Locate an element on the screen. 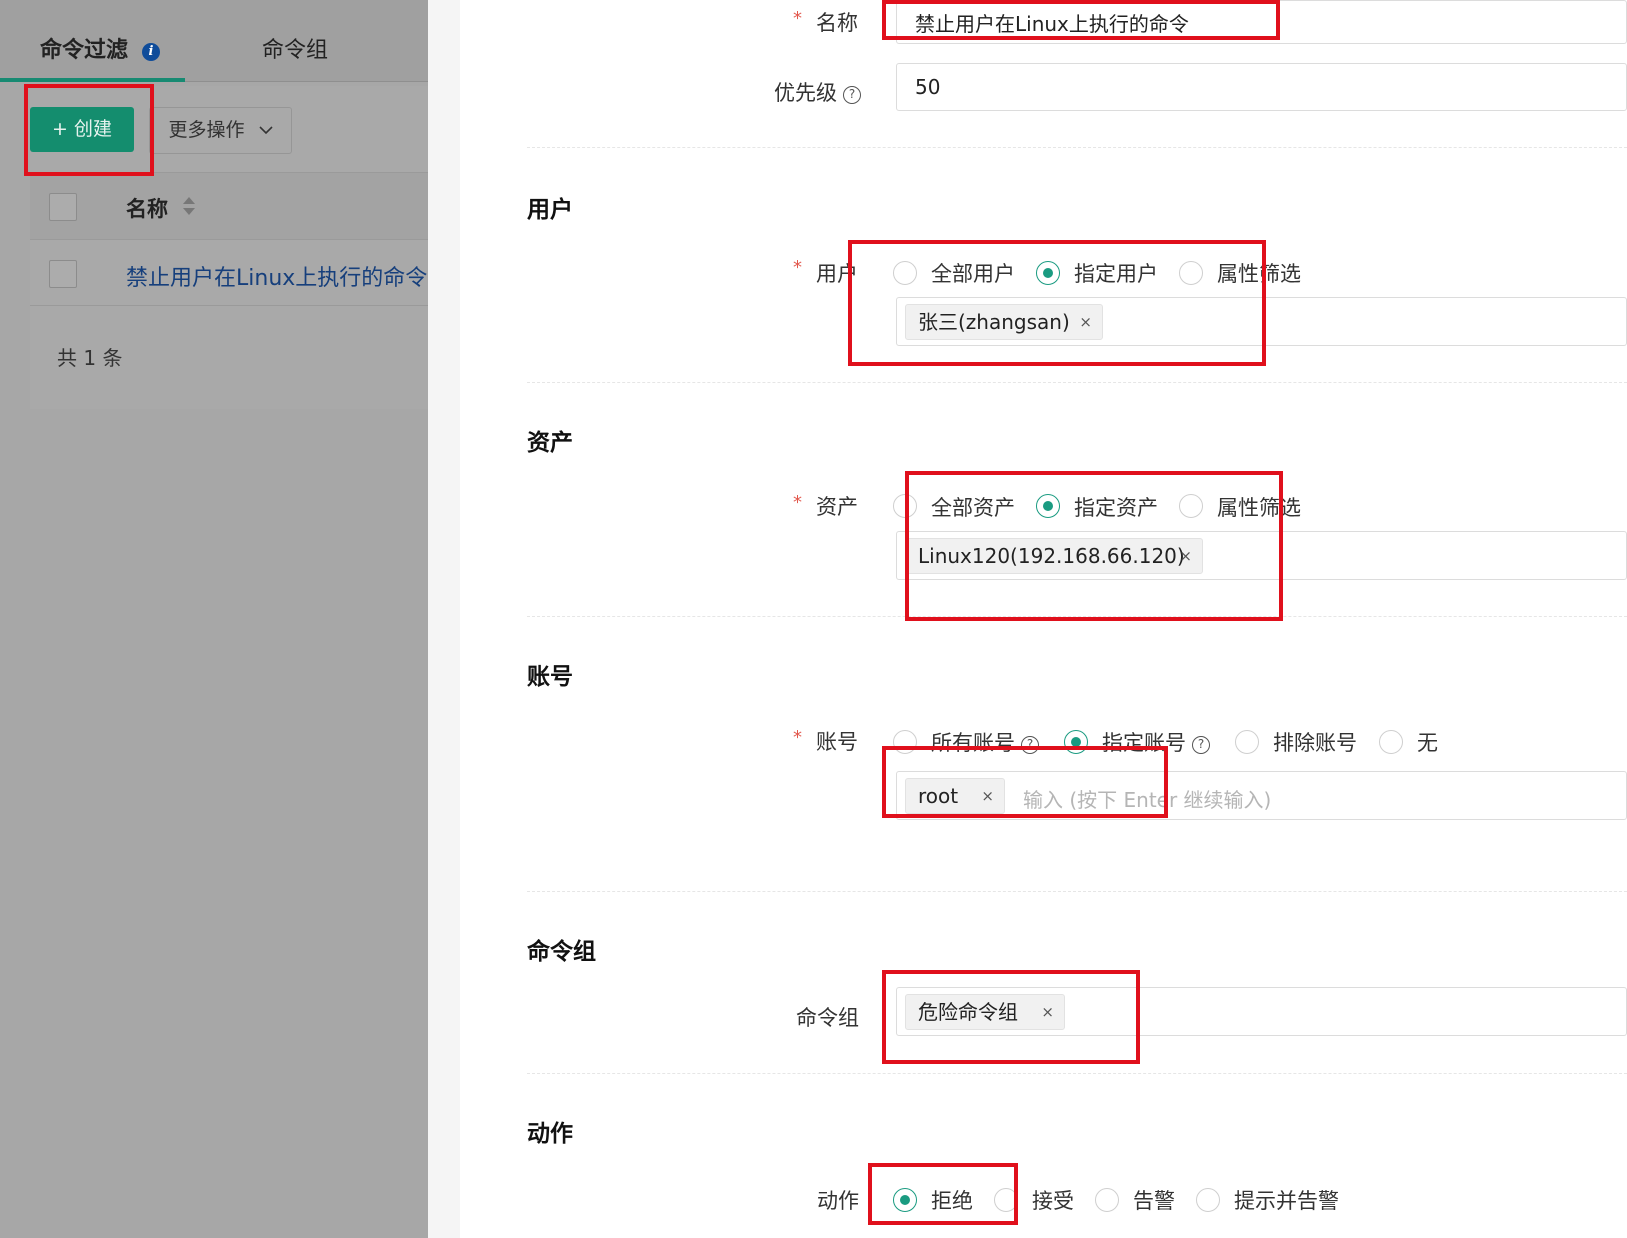  tab-command-filter-label: 命令过滤 is located at coordinates (84, 50).